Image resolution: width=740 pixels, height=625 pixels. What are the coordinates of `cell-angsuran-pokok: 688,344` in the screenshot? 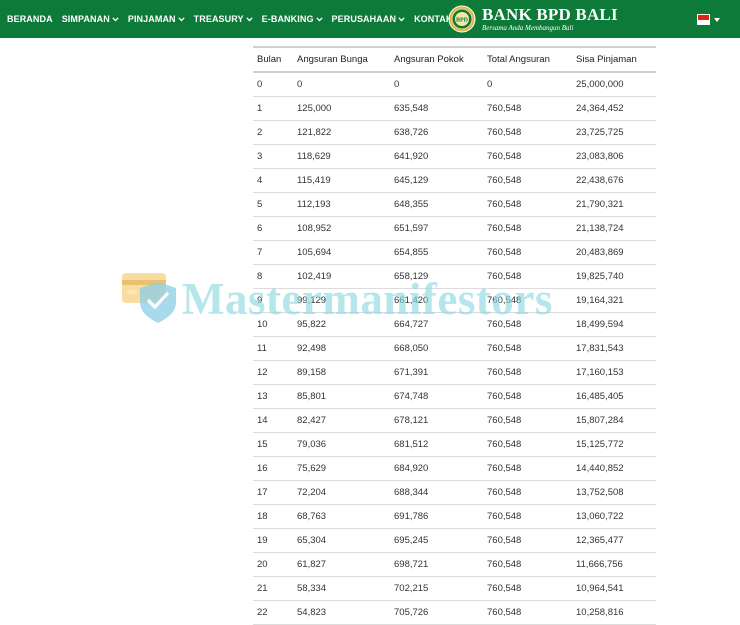 It's located at (436, 492).